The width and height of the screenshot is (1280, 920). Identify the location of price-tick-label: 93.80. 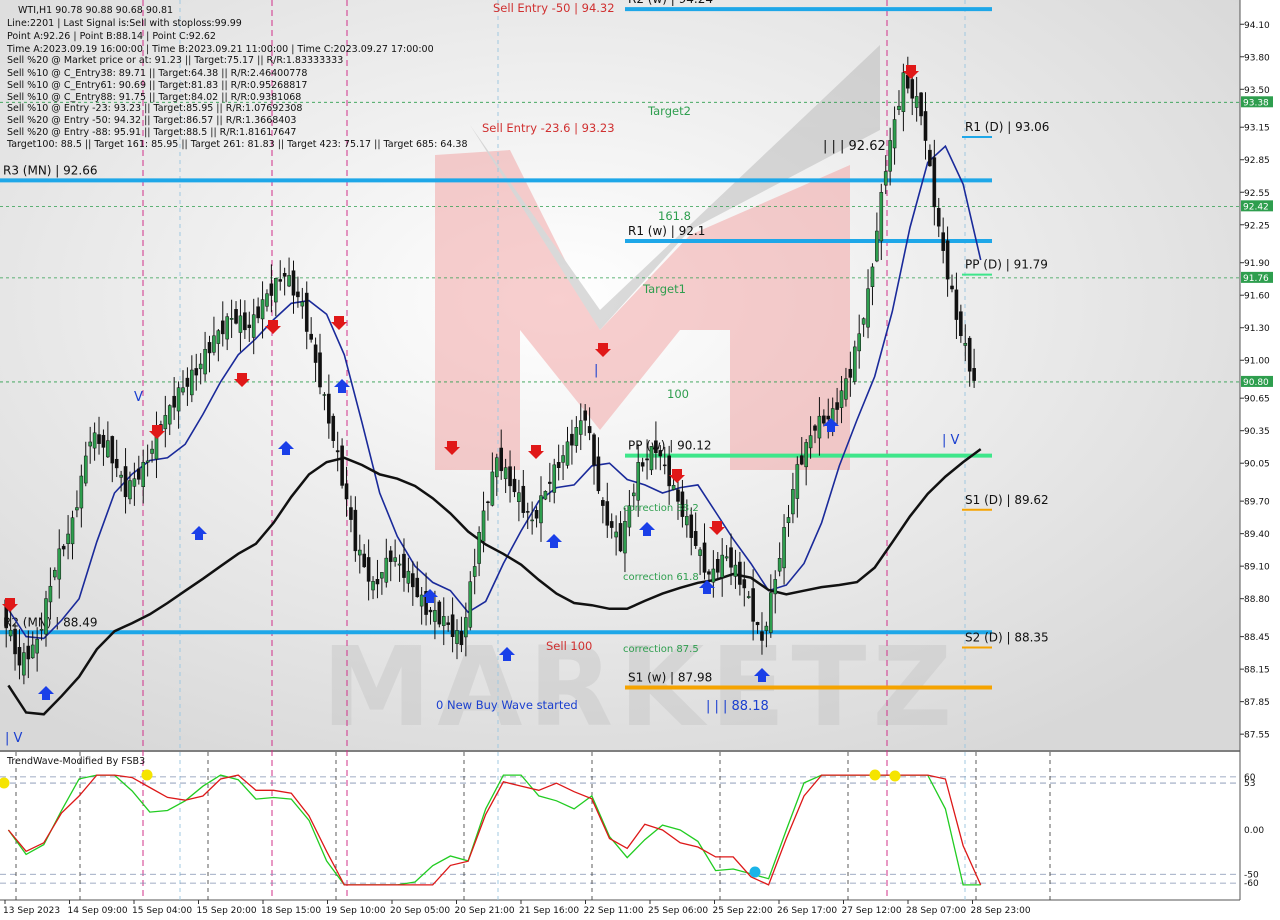
(1257, 58).